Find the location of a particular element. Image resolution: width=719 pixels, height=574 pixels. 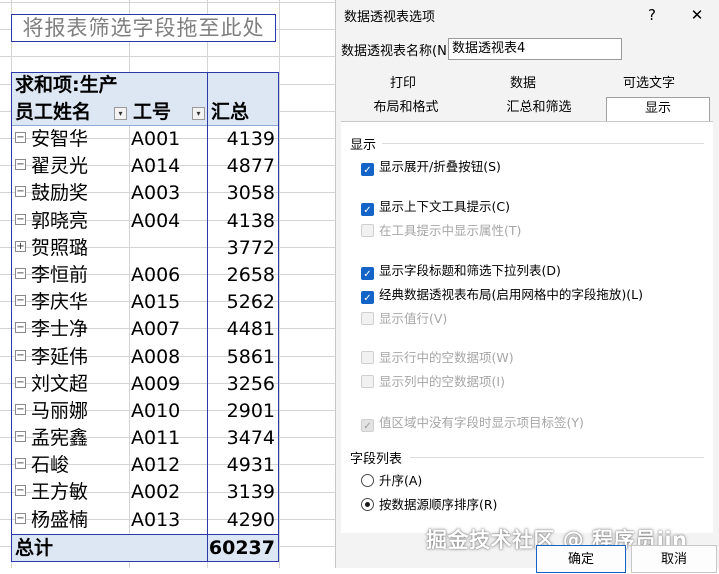

employee-name-cell: − 李士净 is located at coordinates (51, 329).